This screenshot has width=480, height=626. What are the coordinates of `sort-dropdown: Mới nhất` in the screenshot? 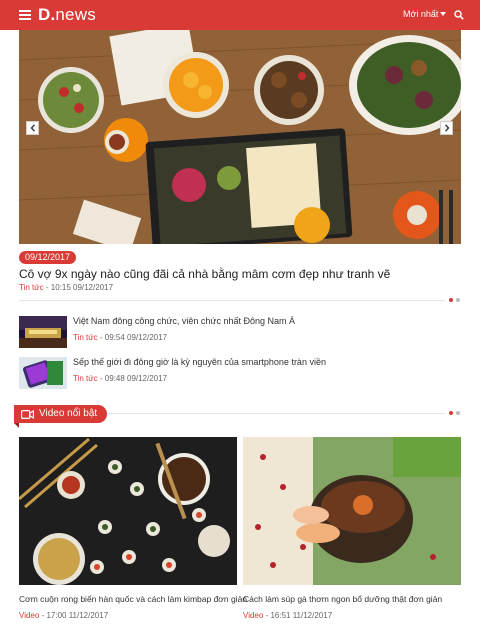 It's located at (425, 14).